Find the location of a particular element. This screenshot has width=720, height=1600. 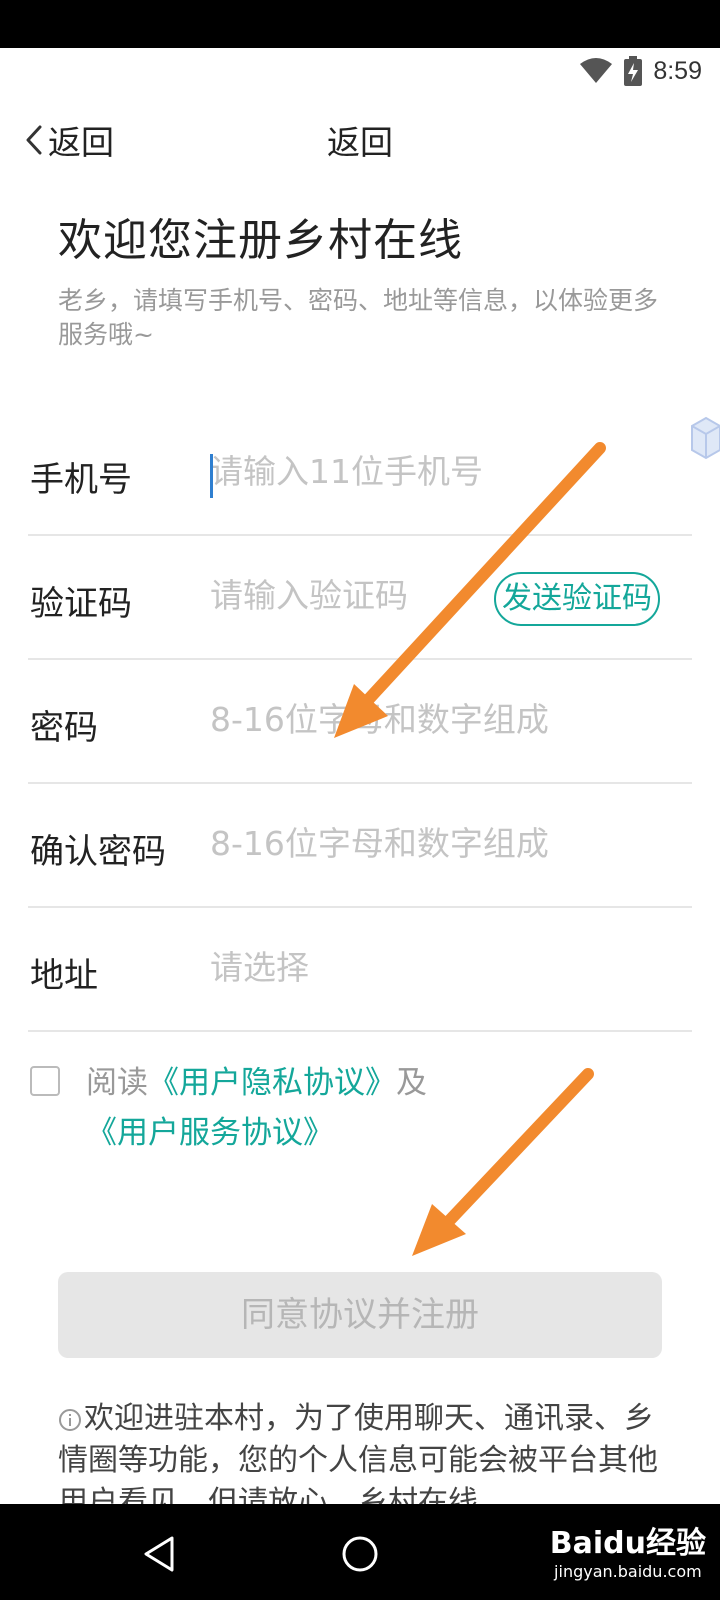

status-time: 8:59 is located at coordinates (677, 70).